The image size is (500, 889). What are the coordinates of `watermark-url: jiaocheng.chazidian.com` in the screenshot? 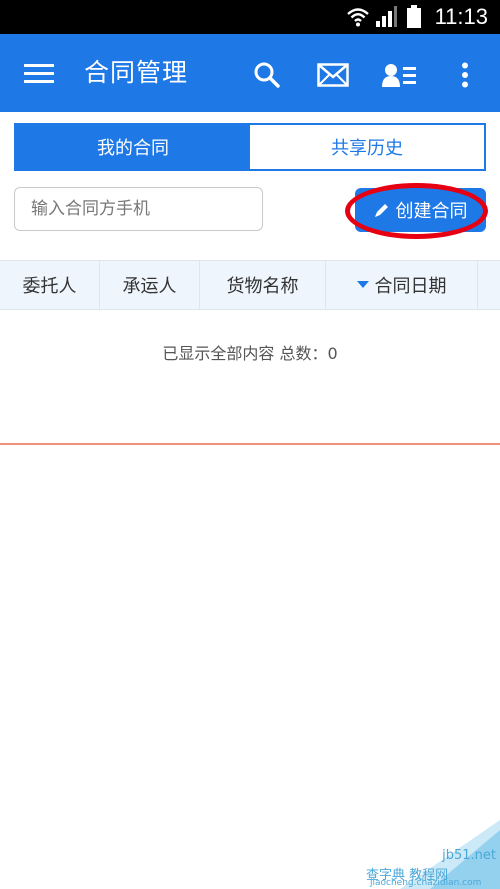 It's located at (426, 883).